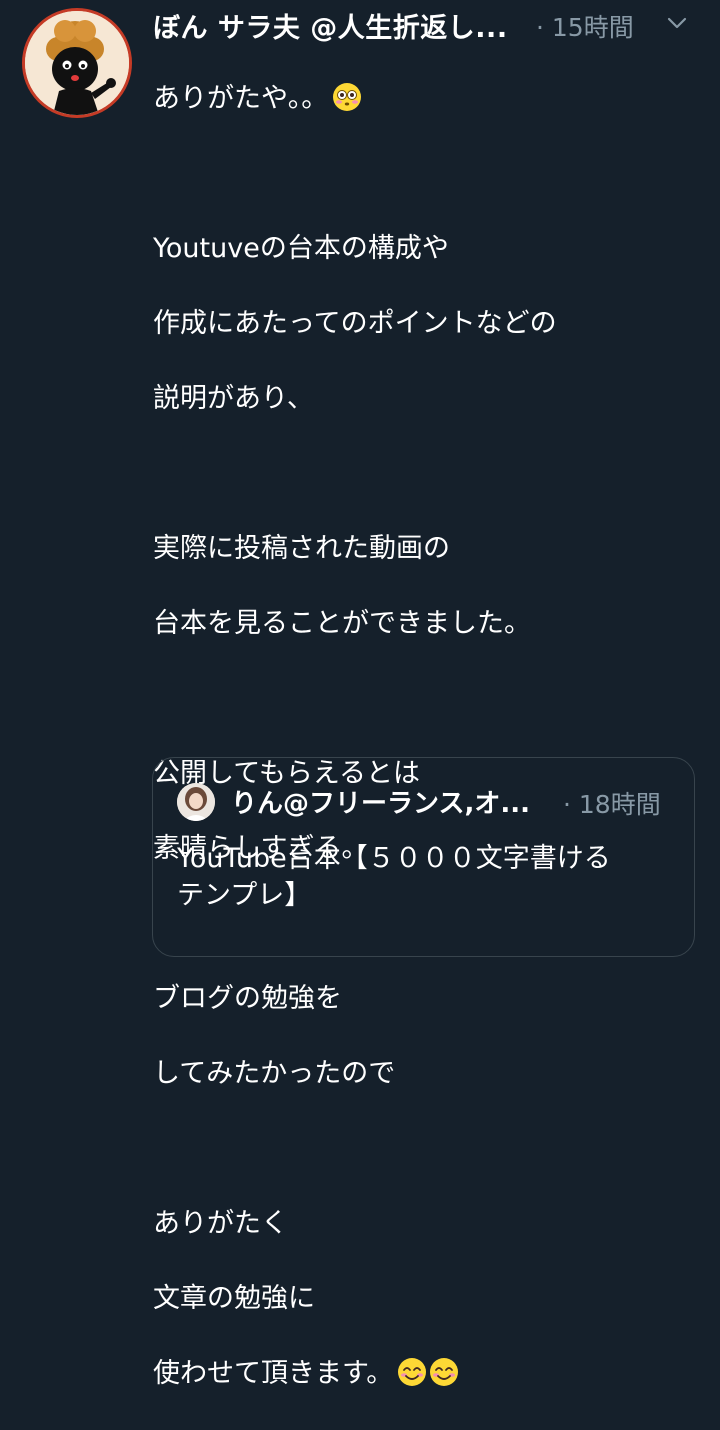 The image size is (720, 1430). What do you see at coordinates (301, 248) in the screenshot?
I see `tweet-line: Youtuveの台本の構成や` at bounding box center [301, 248].